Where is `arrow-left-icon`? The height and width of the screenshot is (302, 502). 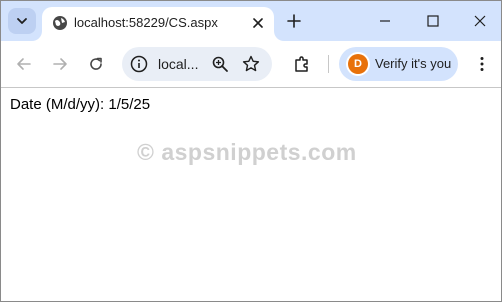
arrow-left-icon is located at coordinates (24, 64).